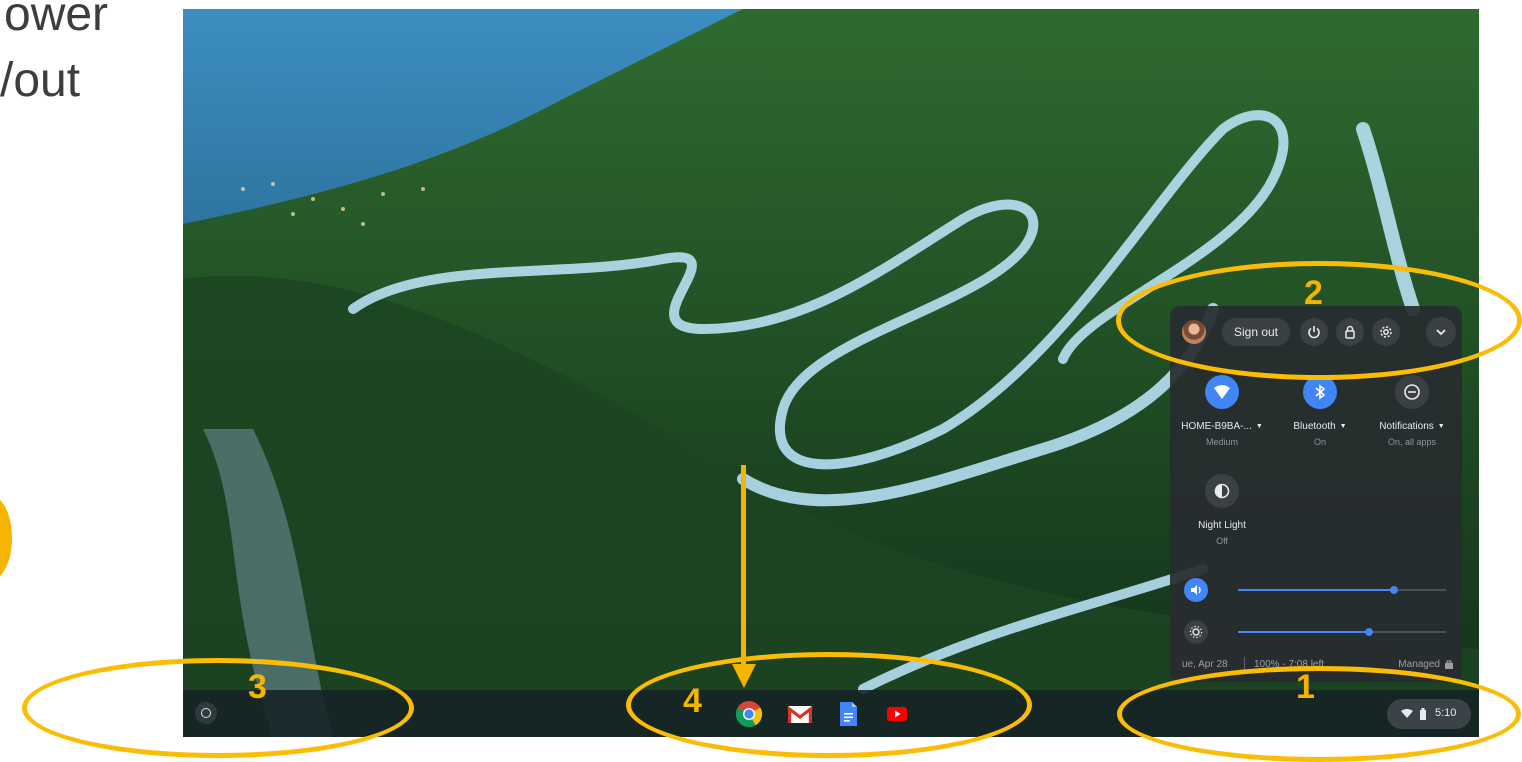 Image resolution: width=1522 pixels, height=762 pixels. What do you see at coordinates (1449, 664) in the screenshot?
I see `managed-icon` at bounding box center [1449, 664].